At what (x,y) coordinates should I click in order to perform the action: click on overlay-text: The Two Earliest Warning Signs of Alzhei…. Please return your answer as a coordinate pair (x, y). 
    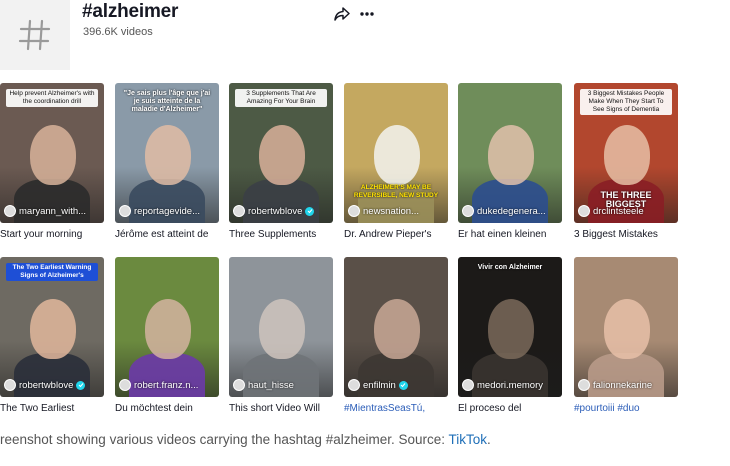
    Looking at the image, I should click on (52, 272).